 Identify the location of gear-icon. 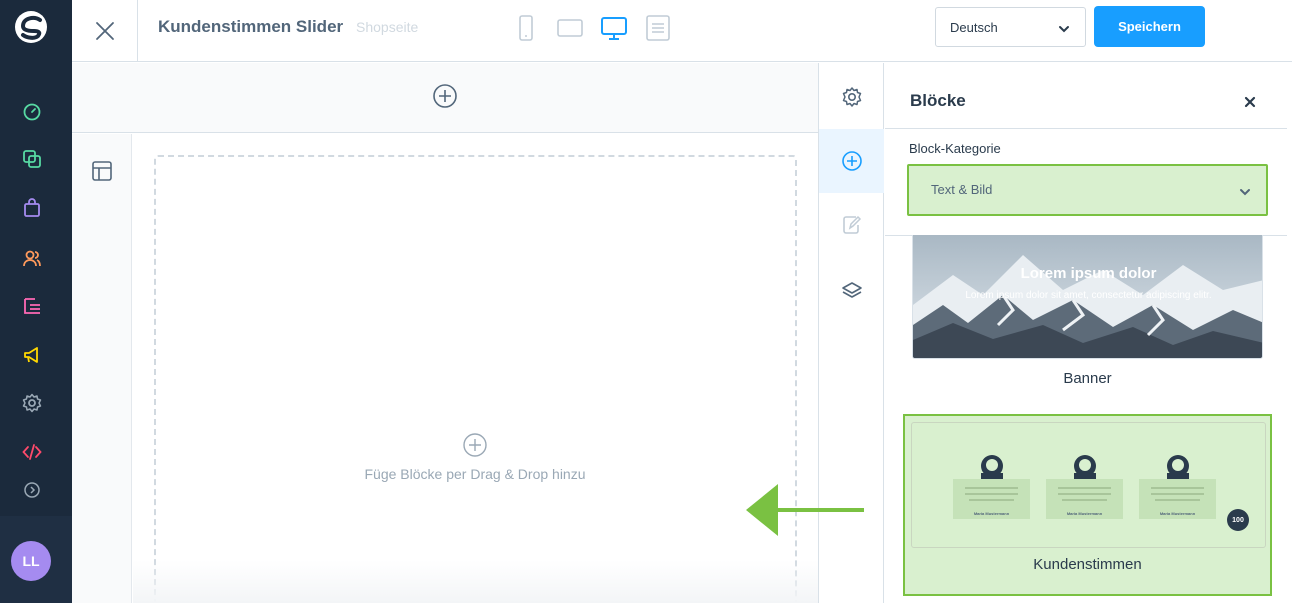
(851, 97).